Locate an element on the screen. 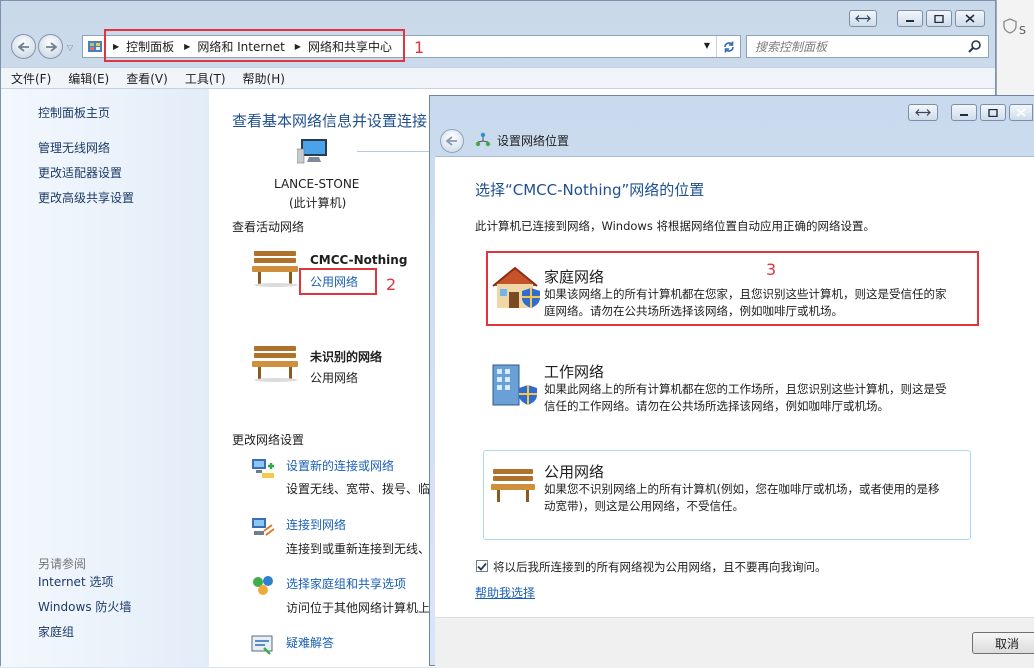 Image resolution: width=1034 pixels, height=668 pixels. network1-name: CMCC-Nothing is located at coordinates (359, 260).